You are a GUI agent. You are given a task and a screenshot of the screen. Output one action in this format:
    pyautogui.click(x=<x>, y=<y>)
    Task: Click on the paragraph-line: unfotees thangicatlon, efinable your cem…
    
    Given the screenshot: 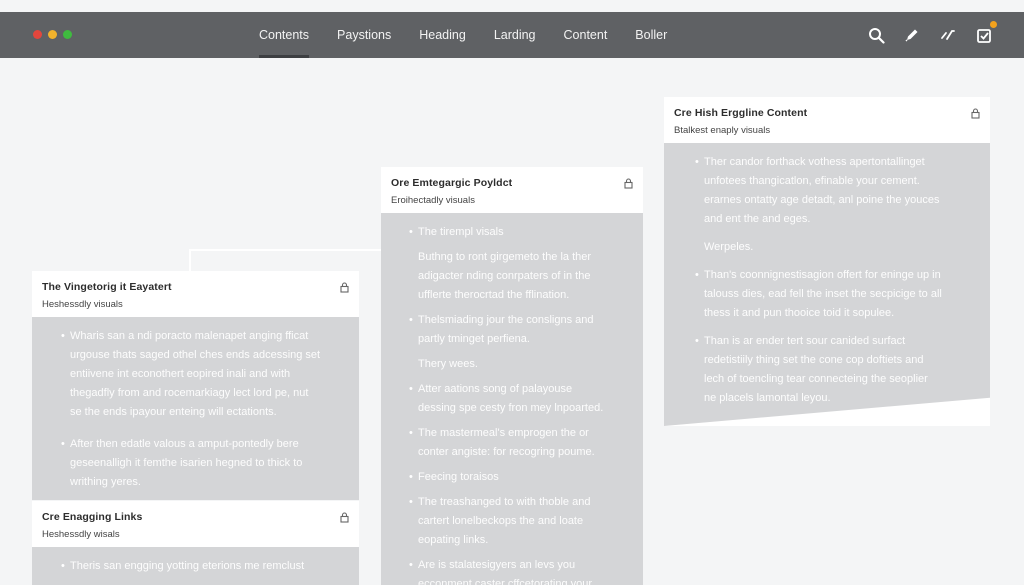 What is the action you would take?
    pyautogui.click(x=812, y=181)
    